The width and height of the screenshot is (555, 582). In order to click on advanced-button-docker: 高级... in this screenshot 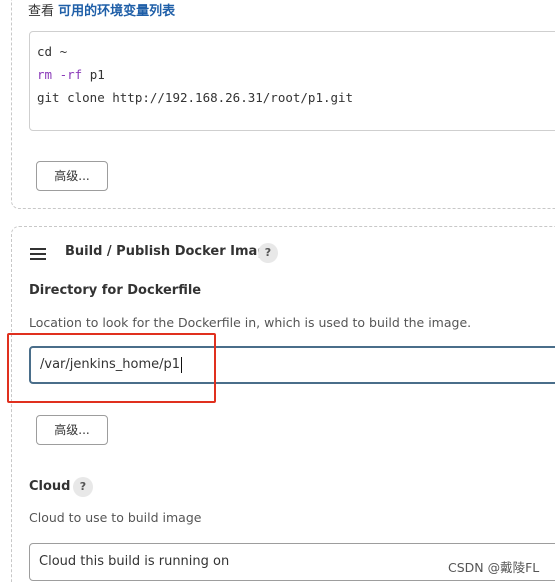, I will do `click(72, 430)`.